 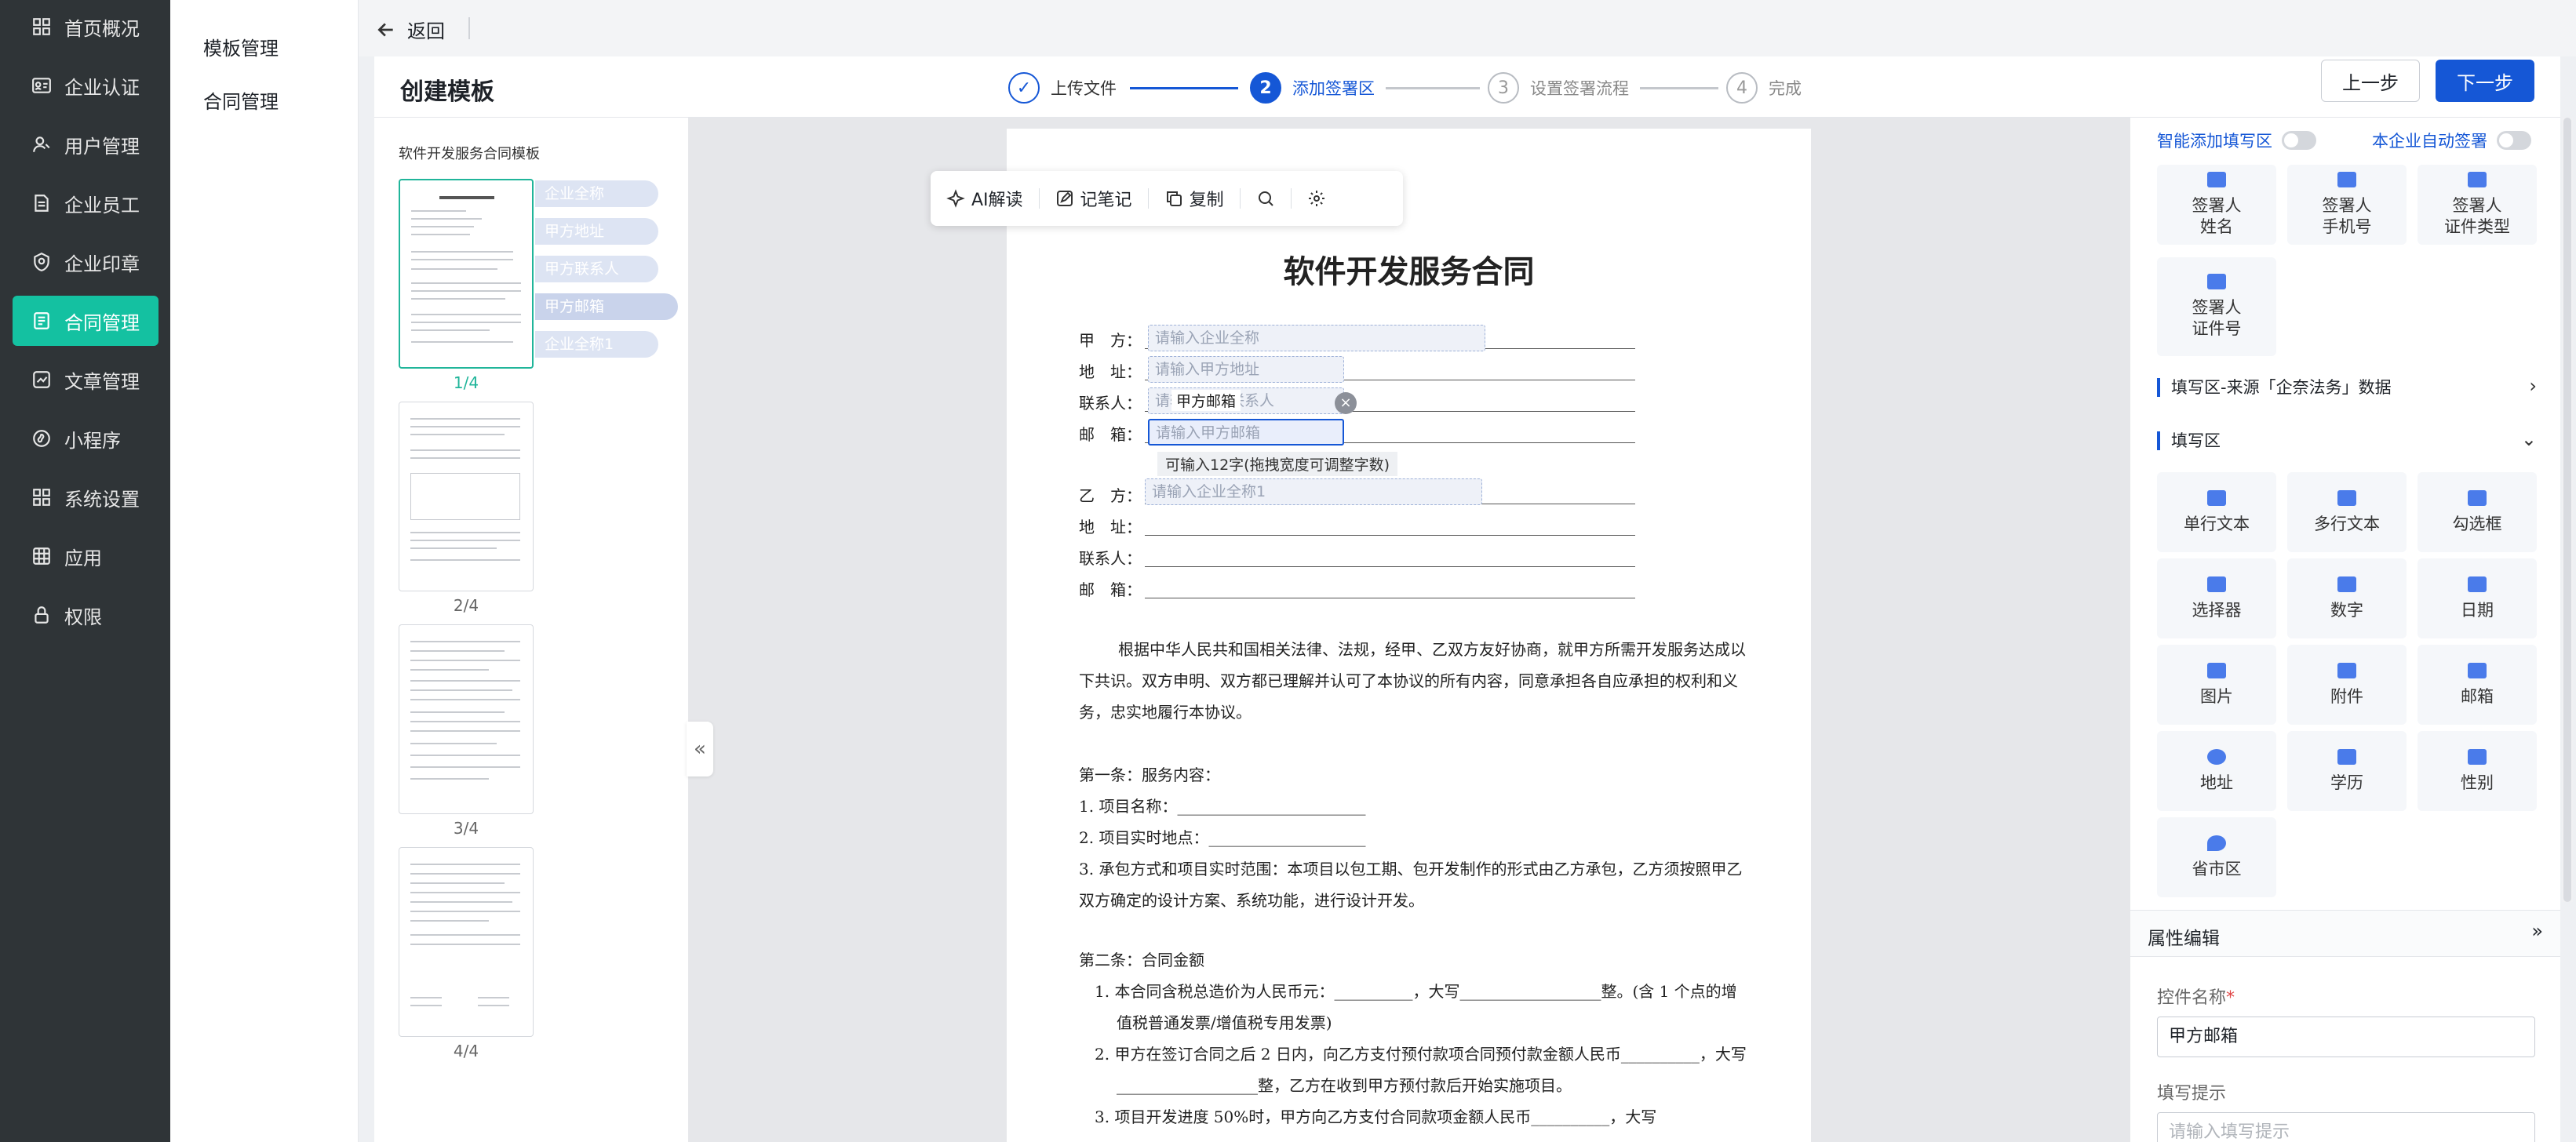 I want to click on page-number: 3/4, so click(x=466, y=828).